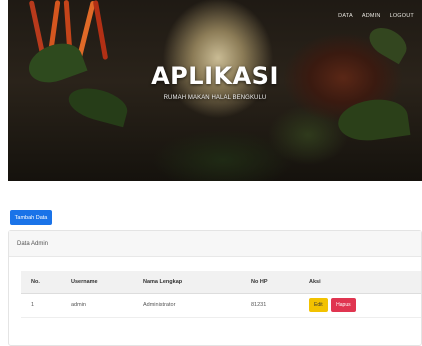 This screenshot has height=346, width=422. What do you see at coordinates (360, 305) in the screenshot?
I see `cell-aksi: Edit Hapus` at bounding box center [360, 305].